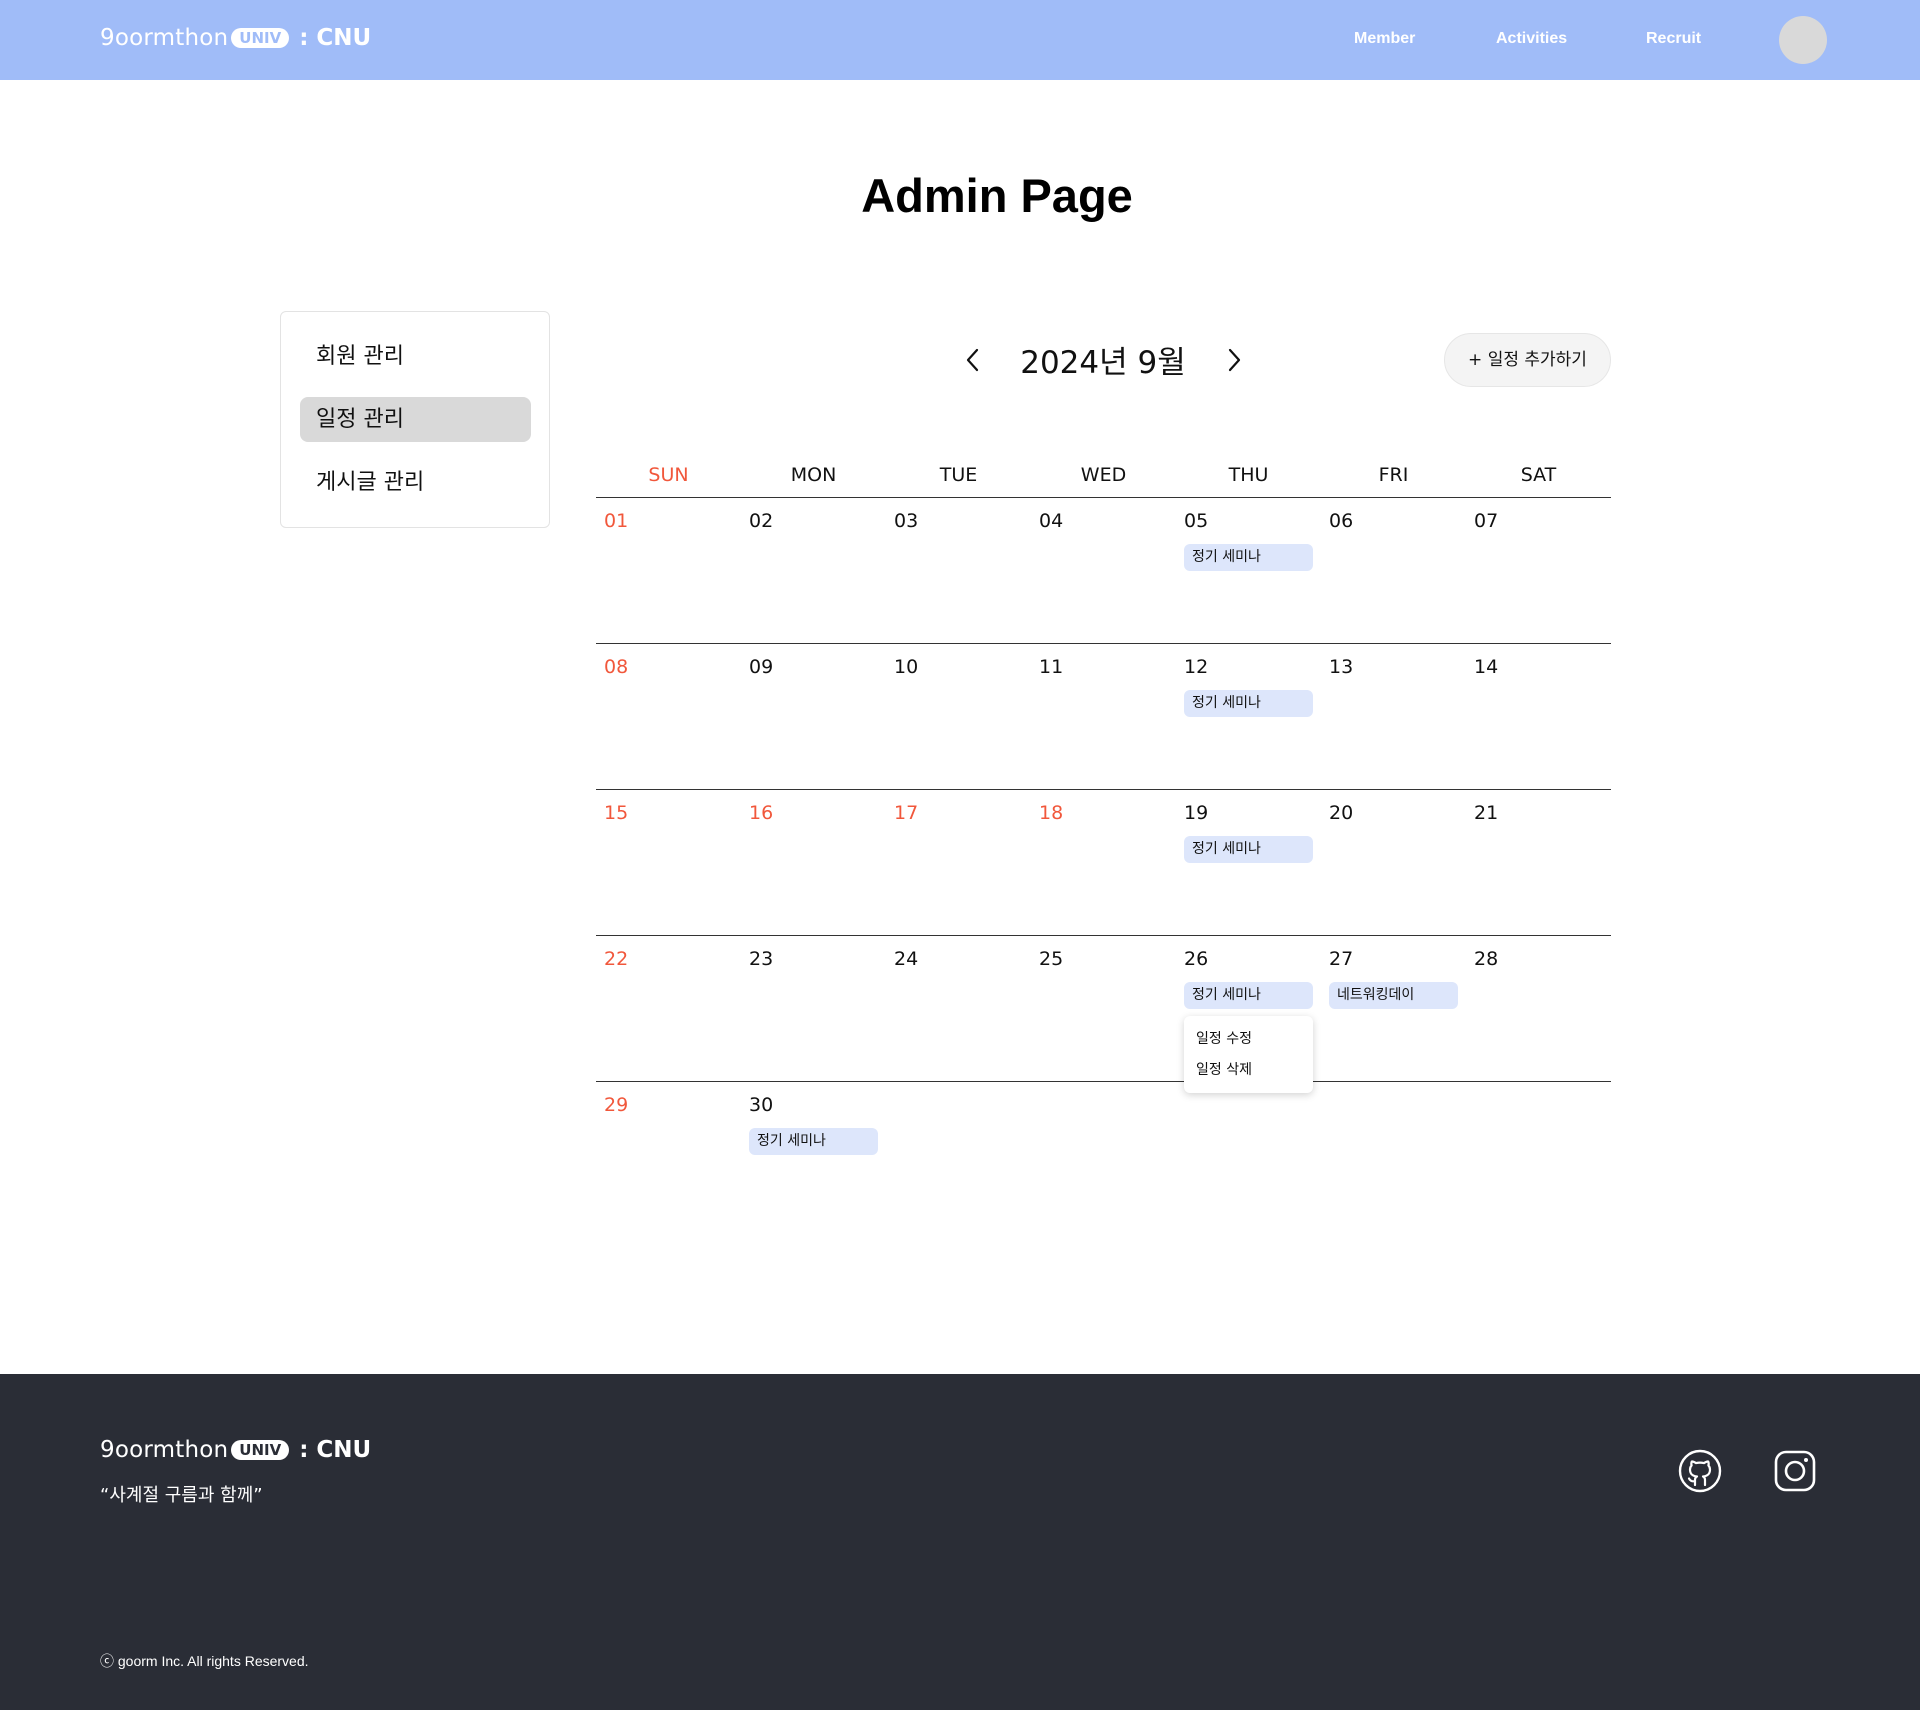  I want to click on calendar-day: 05, so click(1196, 521).